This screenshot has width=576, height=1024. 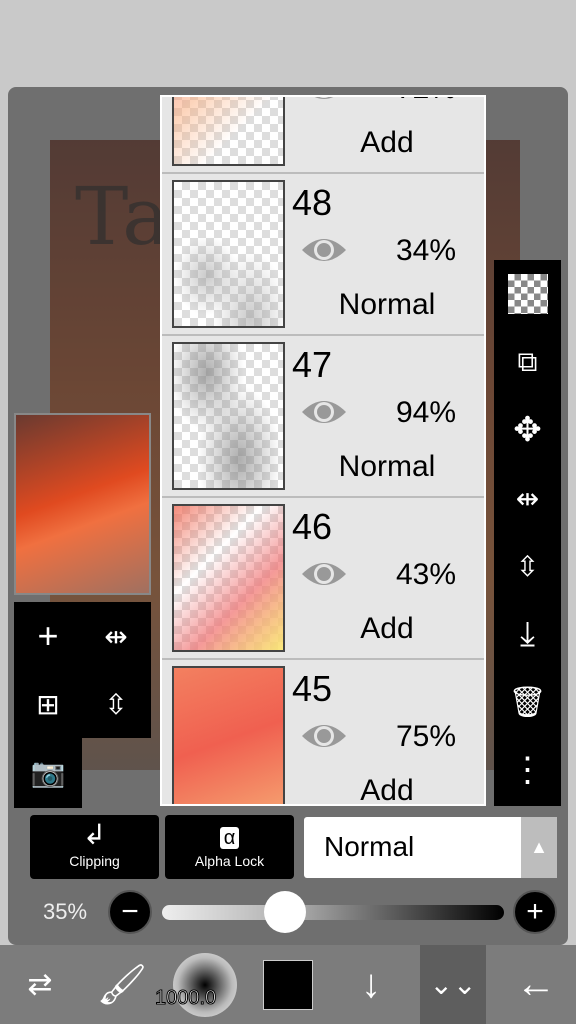 I want to click on bottom-toolbar: ⇄ 🖌 1000.0 ↓ ⌄⌄ ←, so click(x=288, y=984).